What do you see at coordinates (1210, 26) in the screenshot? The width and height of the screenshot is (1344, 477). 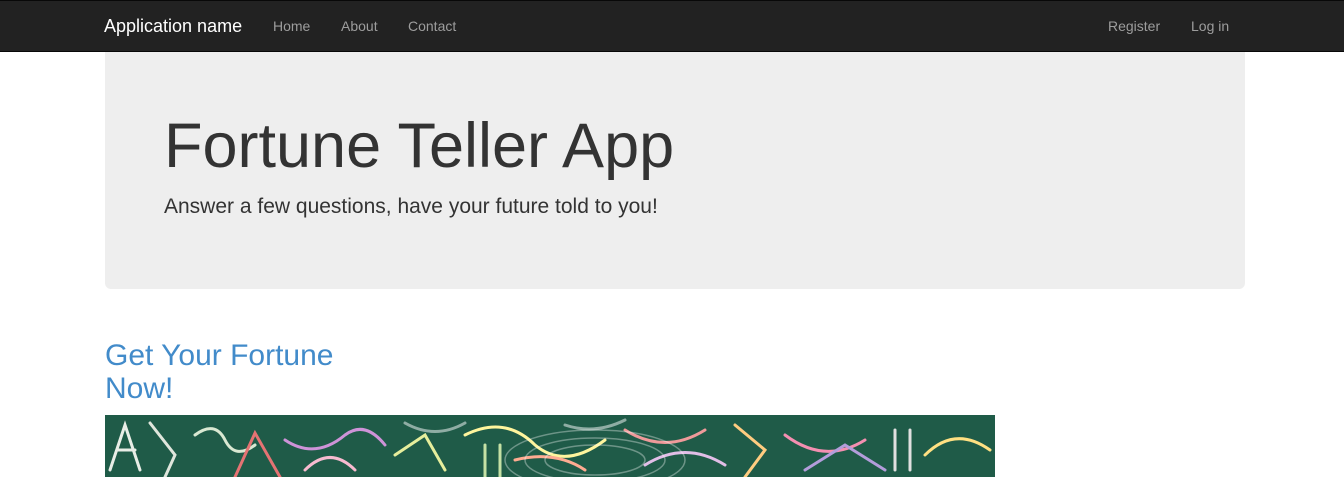 I see `nav-login-link: Log in` at bounding box center [1210, 26].